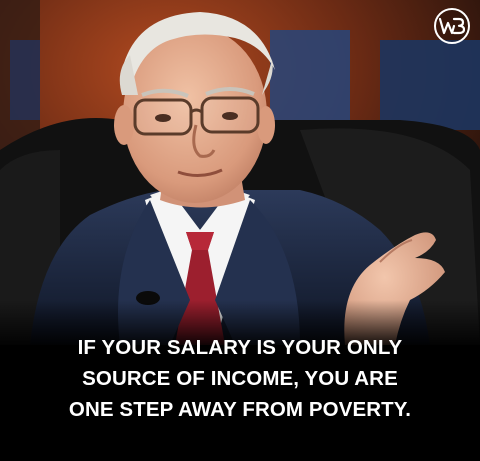 The height and width of the screenshot is (461, 480). Describe the element at coordinates (240, 409) in the screenshot. I see `caption-line: ONE STEP AWAY FROM POVERTY.` at that location.